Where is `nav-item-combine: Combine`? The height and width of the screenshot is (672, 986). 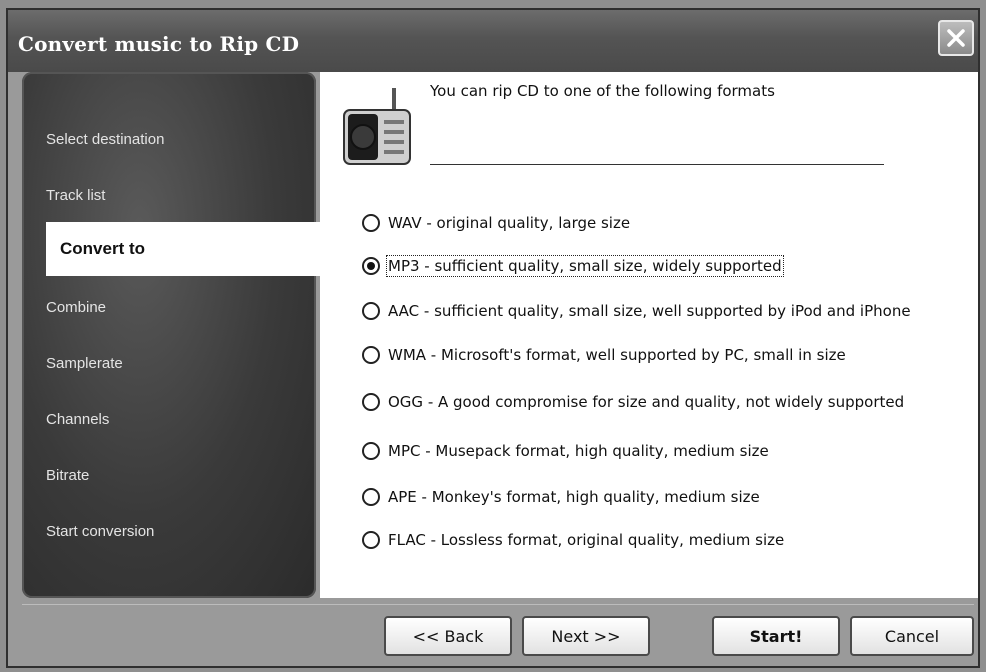
nav-item-combine: Combine is located at coordinates (181, 308).